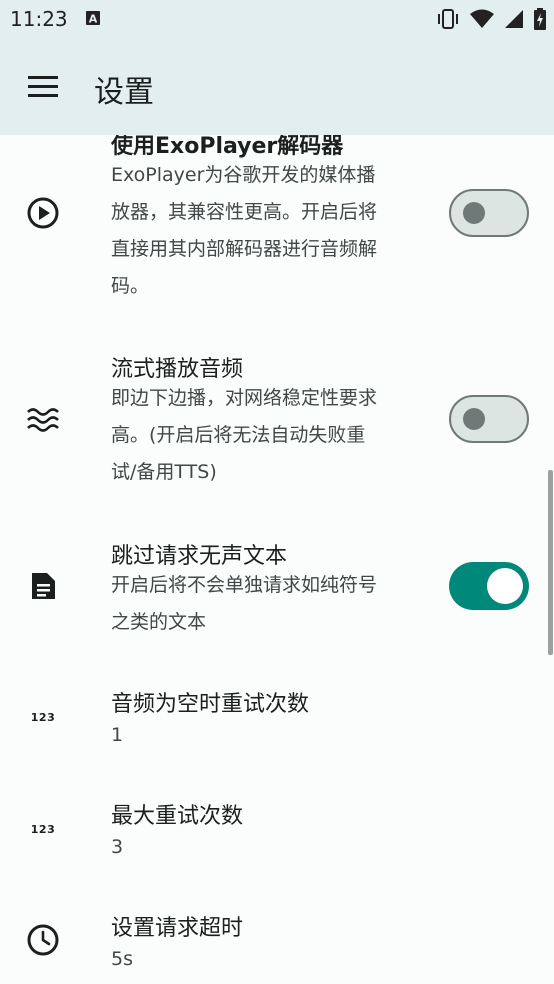 The height and width of the screenshot is (984, 554). I want to click on status-time: 11:23, so click(39, 19).